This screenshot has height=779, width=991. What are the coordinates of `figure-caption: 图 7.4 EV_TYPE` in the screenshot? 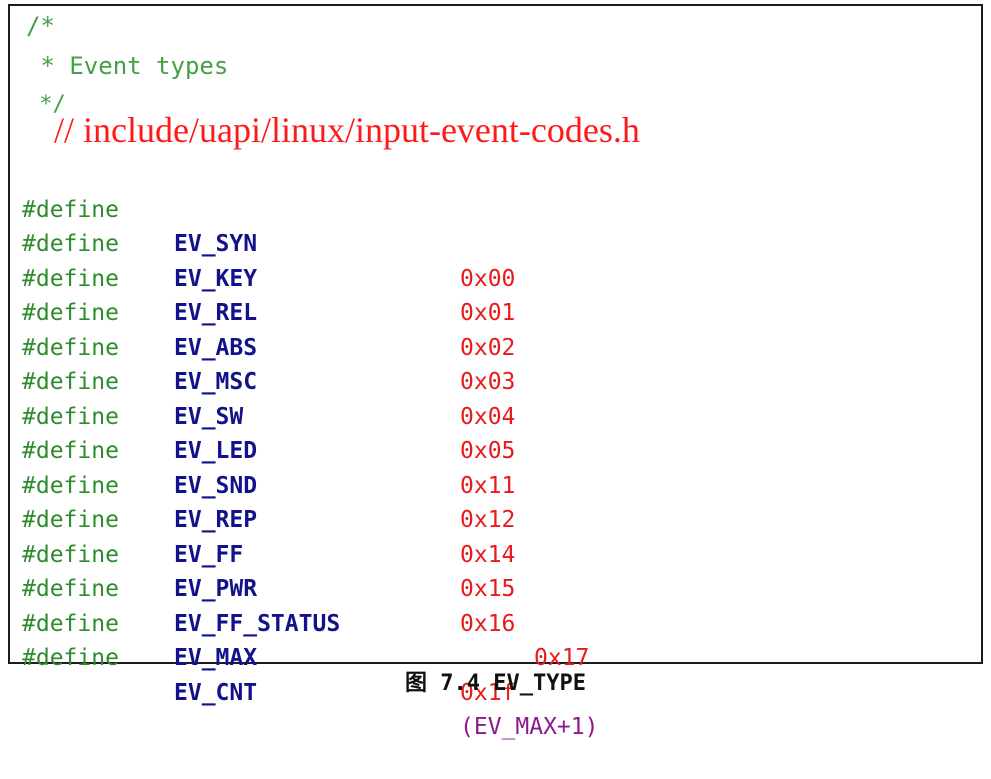 It's located at (495, 683).